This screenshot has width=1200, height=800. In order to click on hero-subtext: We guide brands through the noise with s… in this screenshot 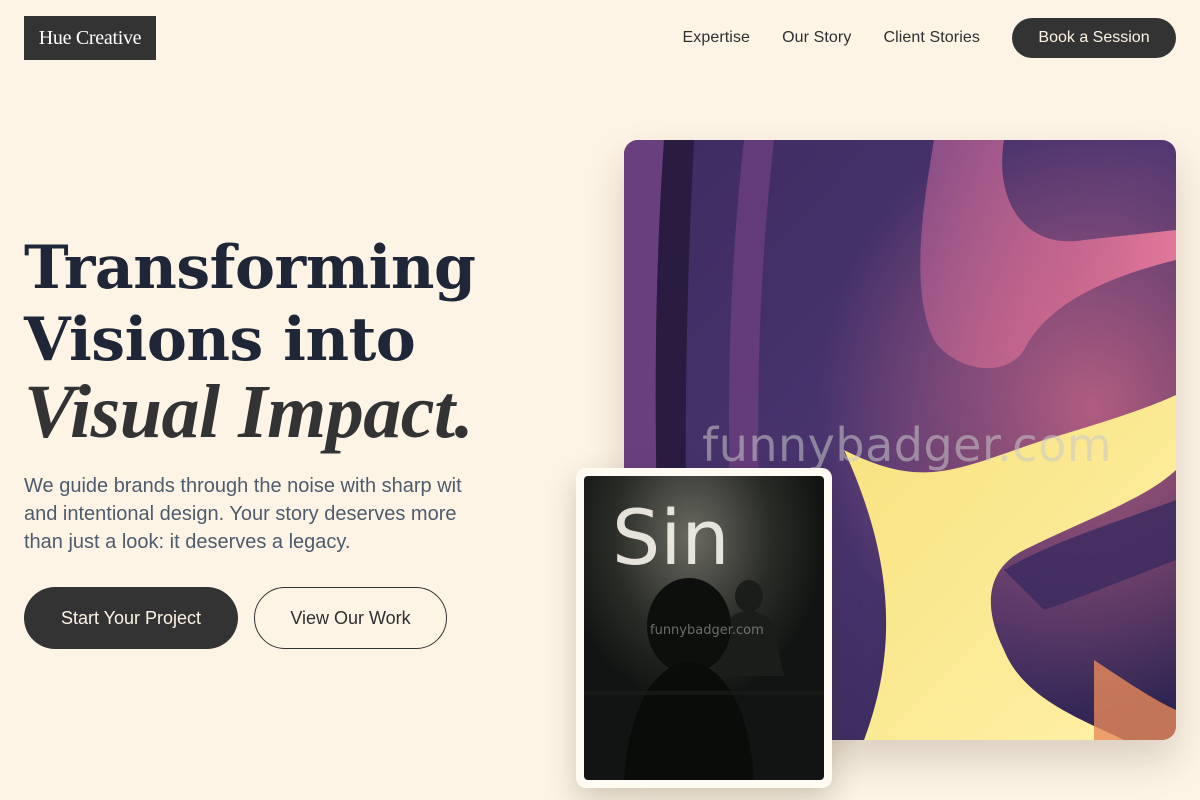, I will do `click(243, 514)`.